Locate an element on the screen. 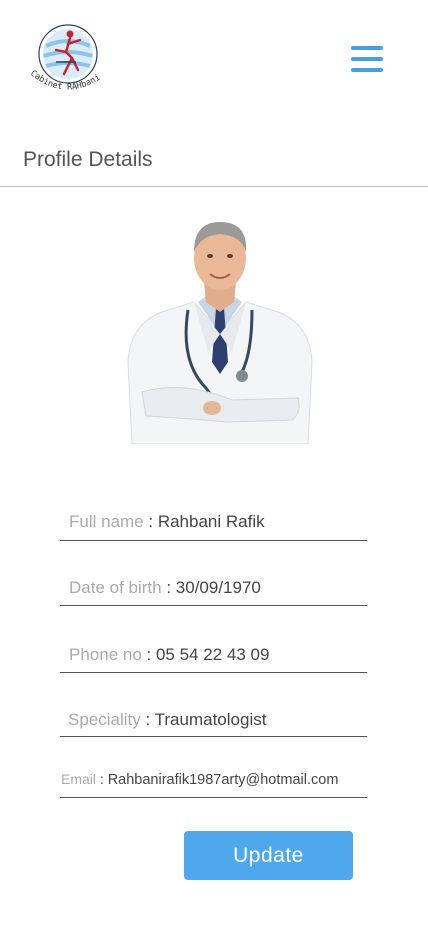 This screenshot has height=926, width=428. email-value: Rahbanirafik1987arty@hotmail.com is located at coordinates (223, 780).